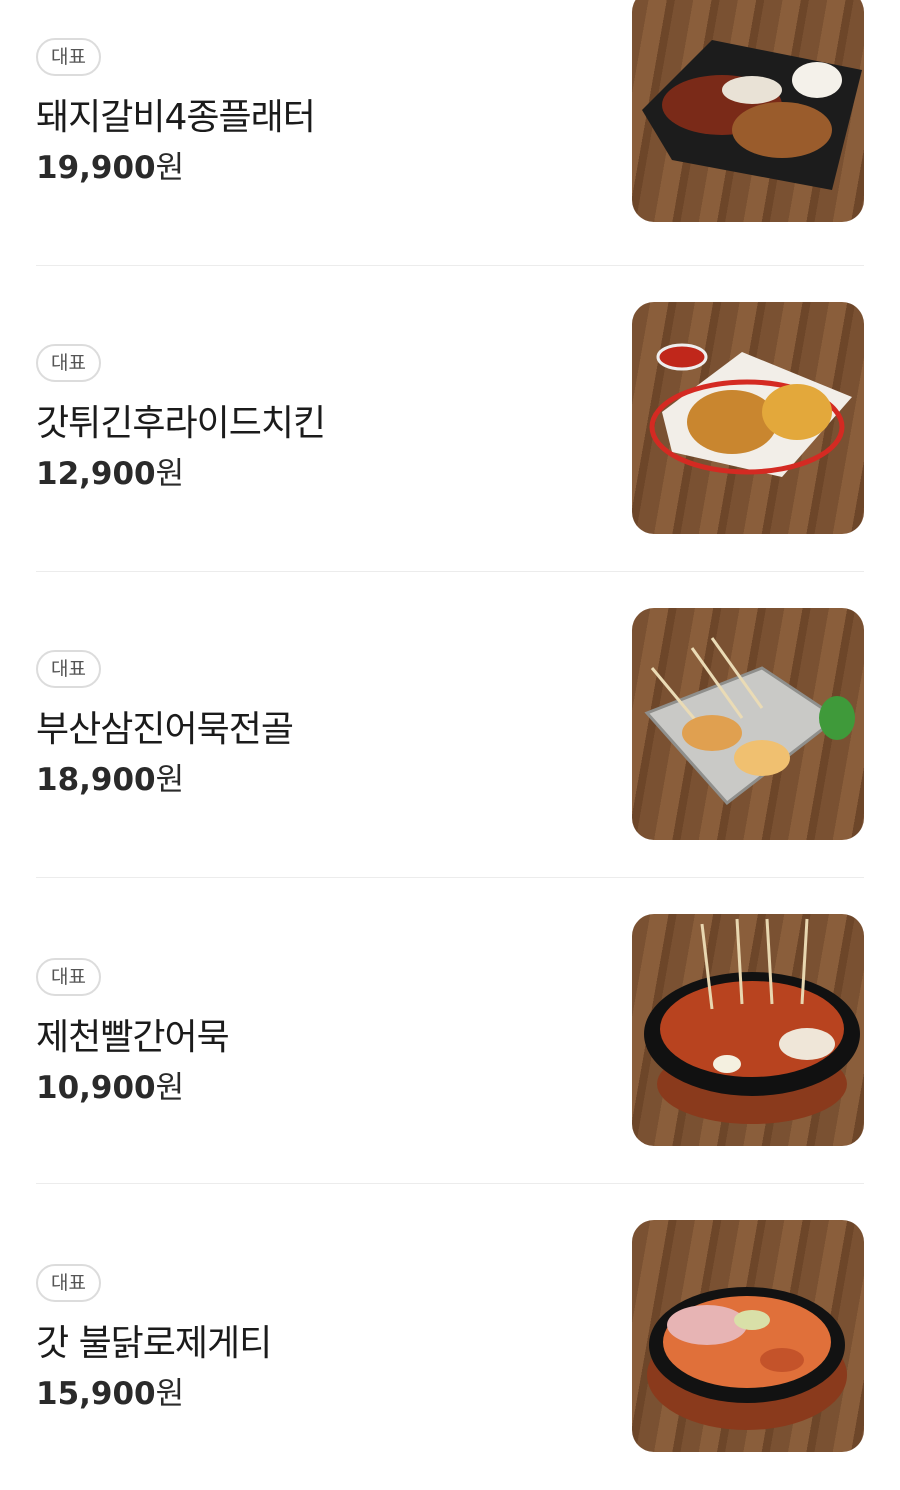 This screenshot has height=1490, width=900. Describe the element at coordinates (316, 1030) in the screenshot. I see `menu-item-info: 대표 제천빨간어묵 10,900원` at that location.